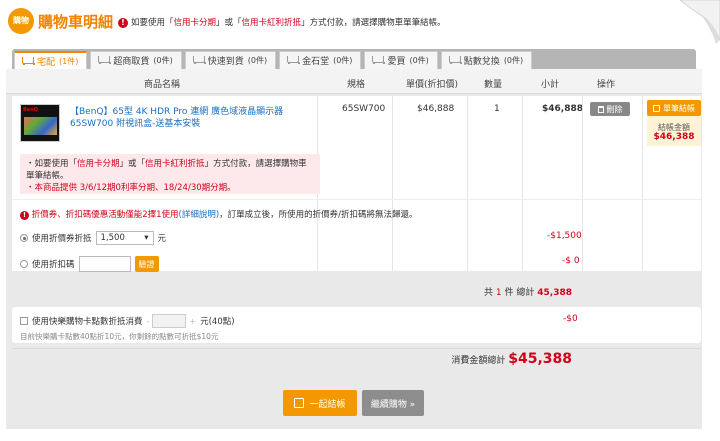 The height and width of the screenshot is (441, 720). What do you see at coordinates (493, 85) in the screenshot?
I see `header-qty: 數量` at bounding box center [493, 85].